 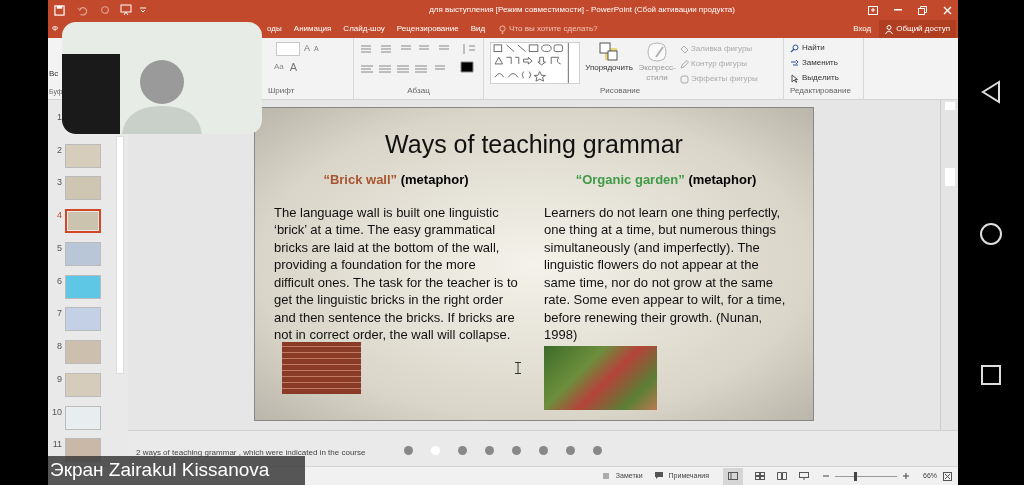 I want to click on display-options-icon, so click(x=873, y=10).